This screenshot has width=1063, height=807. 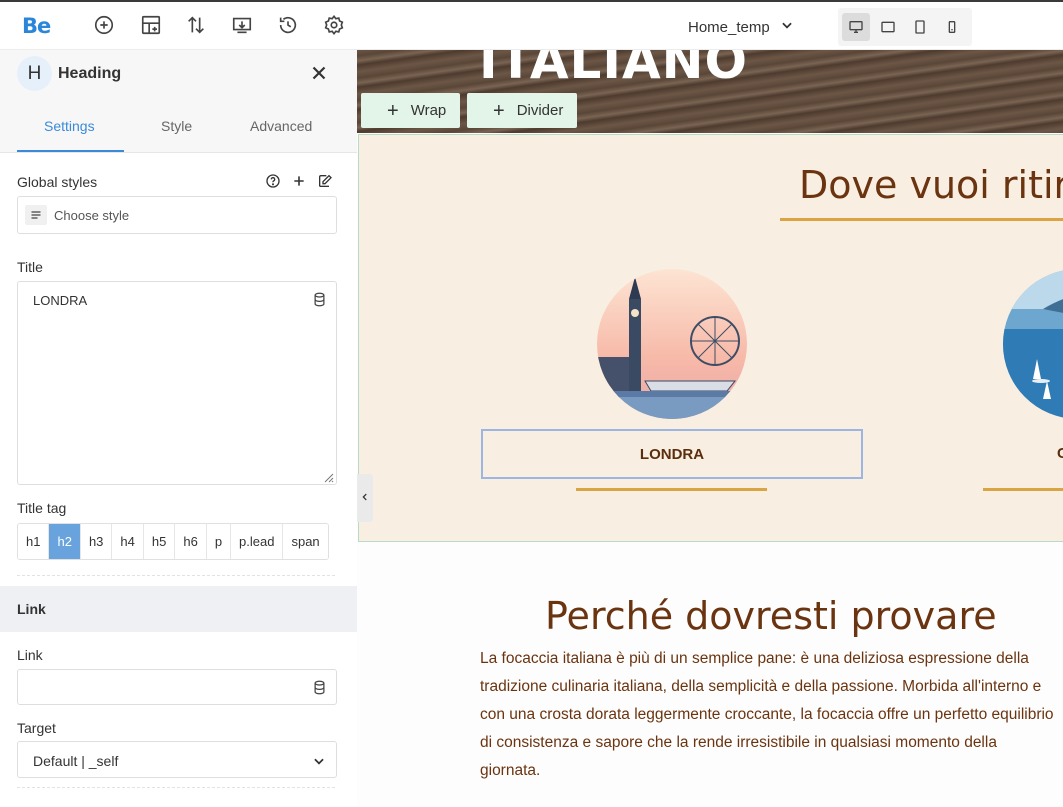 I want to click on global-styles-label: Global styles, so click(x=57, y=182).